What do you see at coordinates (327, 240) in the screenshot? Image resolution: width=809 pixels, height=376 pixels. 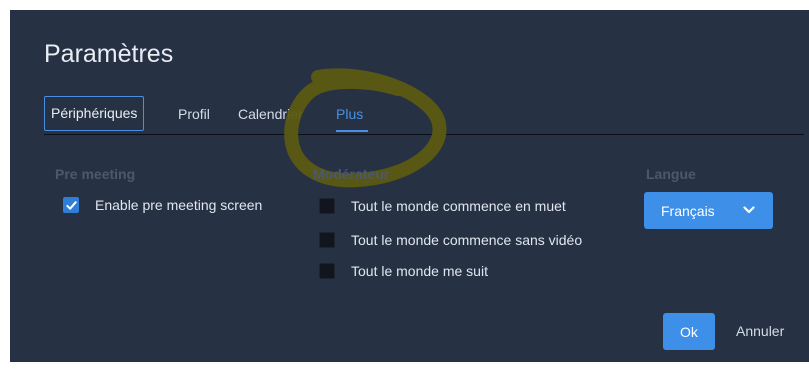 I see `checkbox-everyone-no-video` at bounding box center [327, 240].